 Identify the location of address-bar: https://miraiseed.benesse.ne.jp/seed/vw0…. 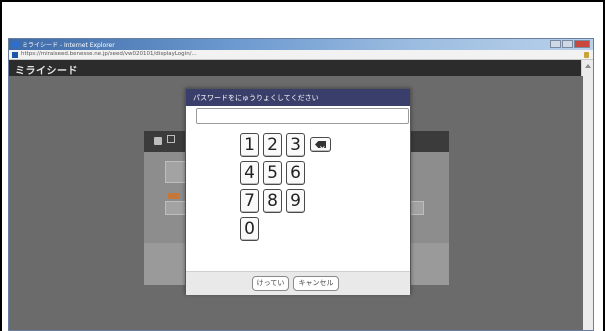
(301, 55).